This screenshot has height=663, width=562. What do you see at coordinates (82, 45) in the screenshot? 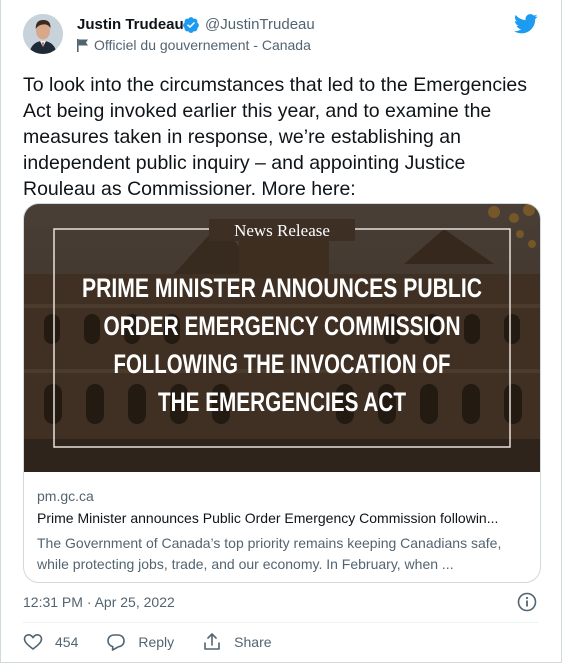
I see `flag-icon` at bounding box center [82, 45].